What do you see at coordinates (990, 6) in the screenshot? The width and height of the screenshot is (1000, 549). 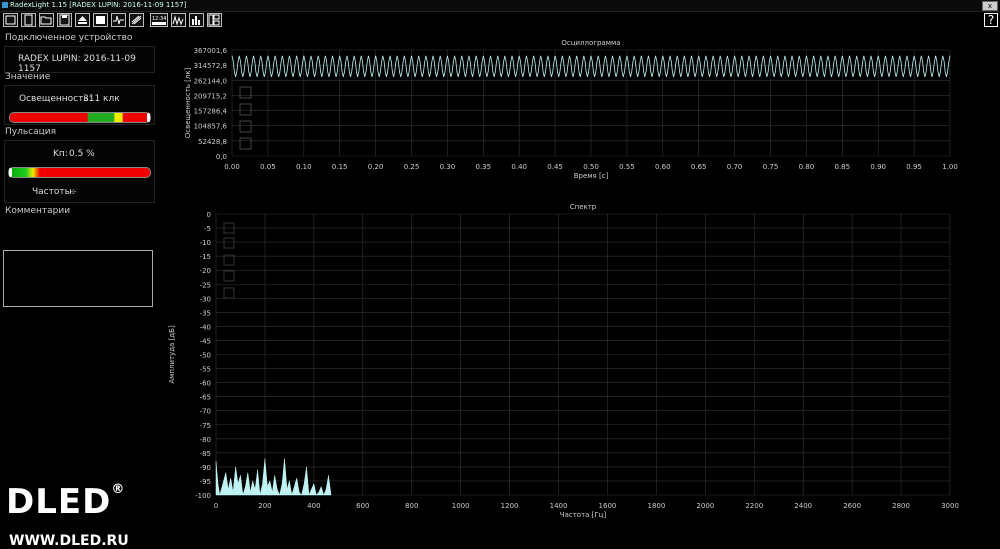 I see `close-window-button: x` at bounding box center [990, 6].